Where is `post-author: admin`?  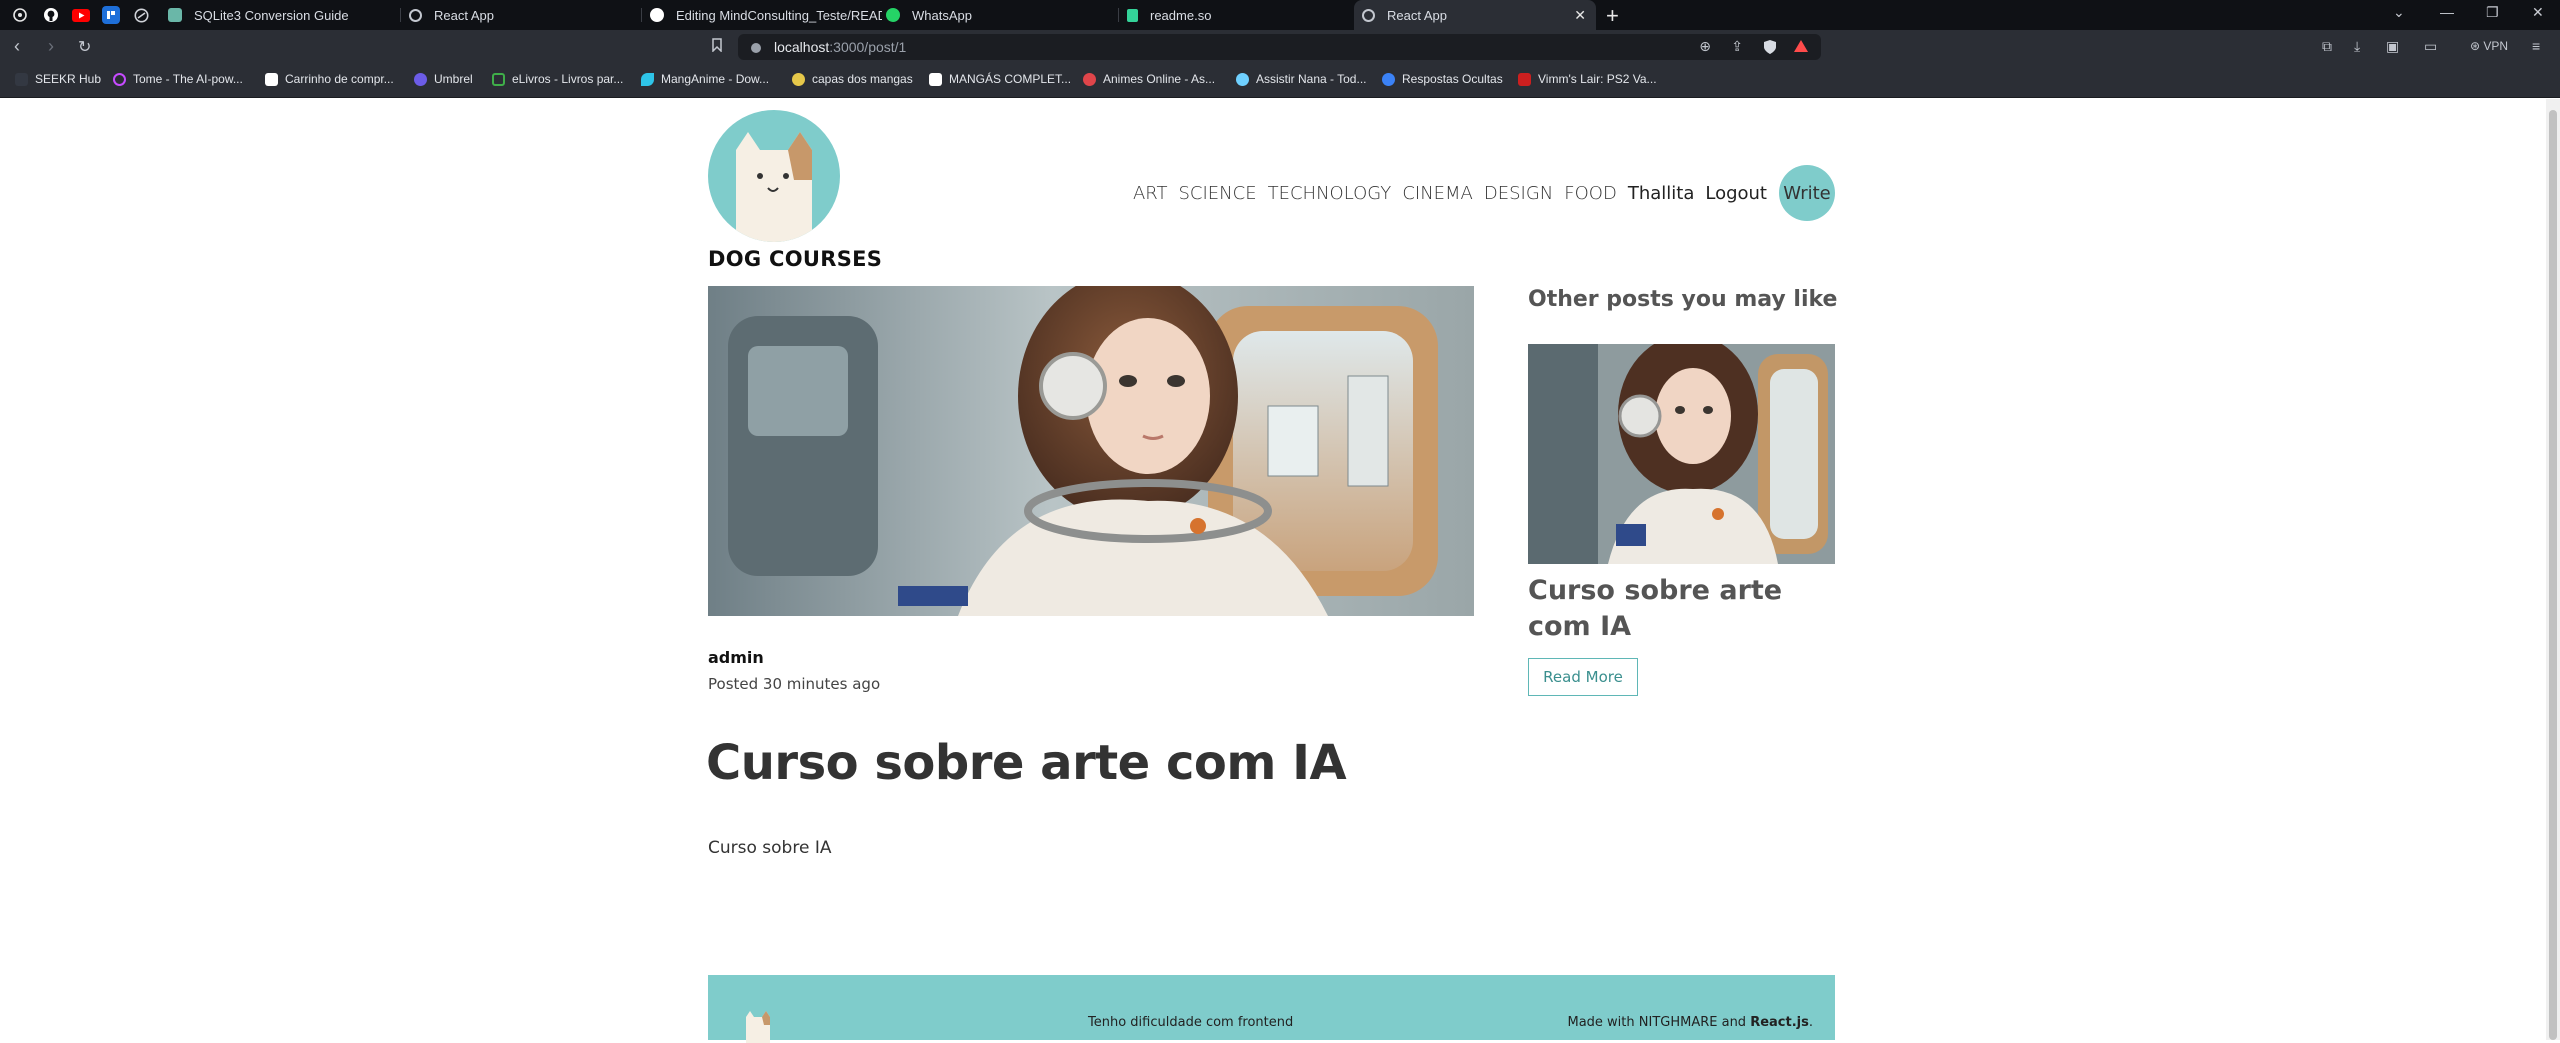 post-author: admin is located at coordinates (736, 657).